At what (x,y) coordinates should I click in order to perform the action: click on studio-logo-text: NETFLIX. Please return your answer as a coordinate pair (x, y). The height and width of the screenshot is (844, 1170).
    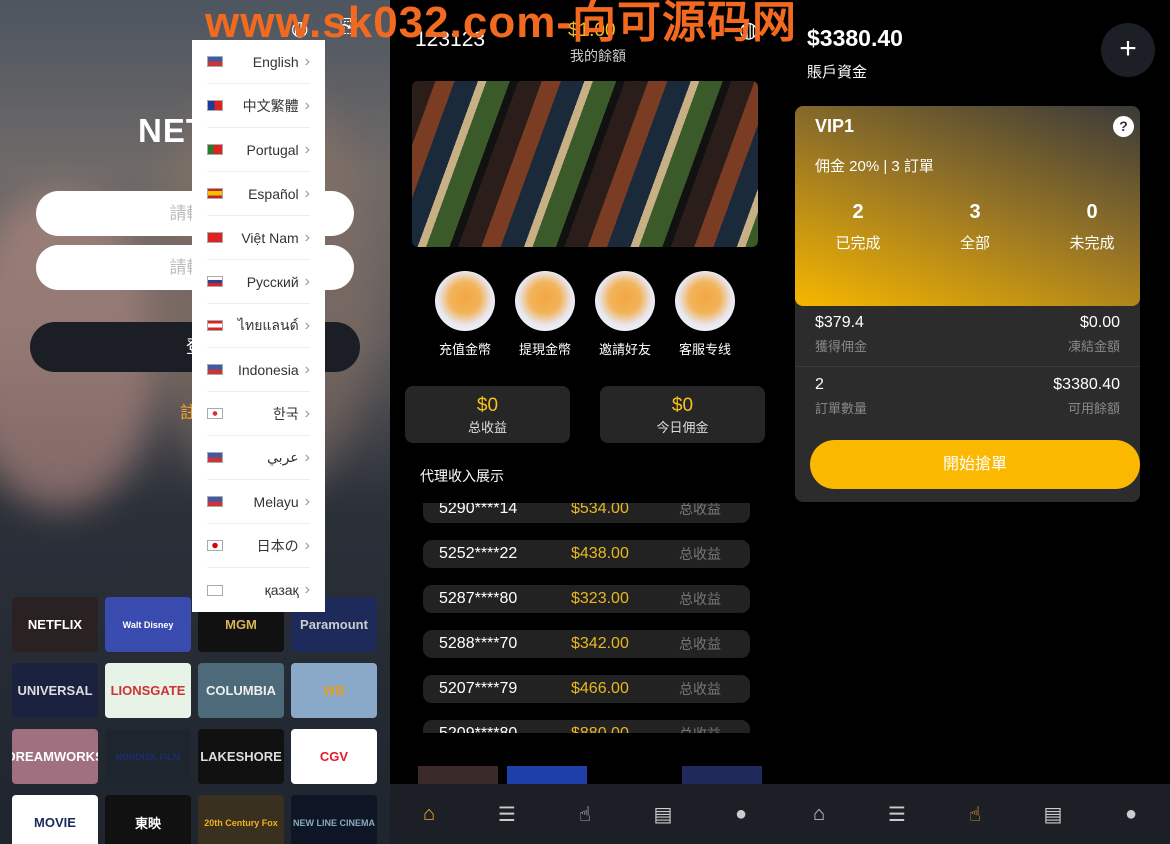
    Looking at the image, I should click on (55, 624).